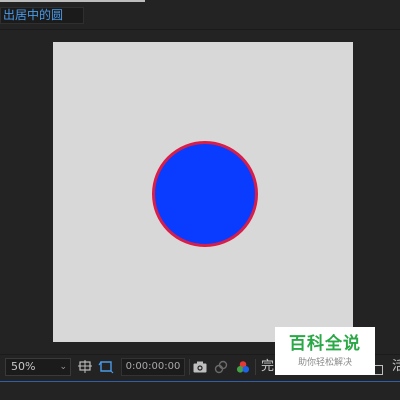 The height and width of the screenshot is (400, 400). Describe the element at coordinates (200, 15) in the screenshot. I see `composition-tab-bar: 出居中的圆` at that location.